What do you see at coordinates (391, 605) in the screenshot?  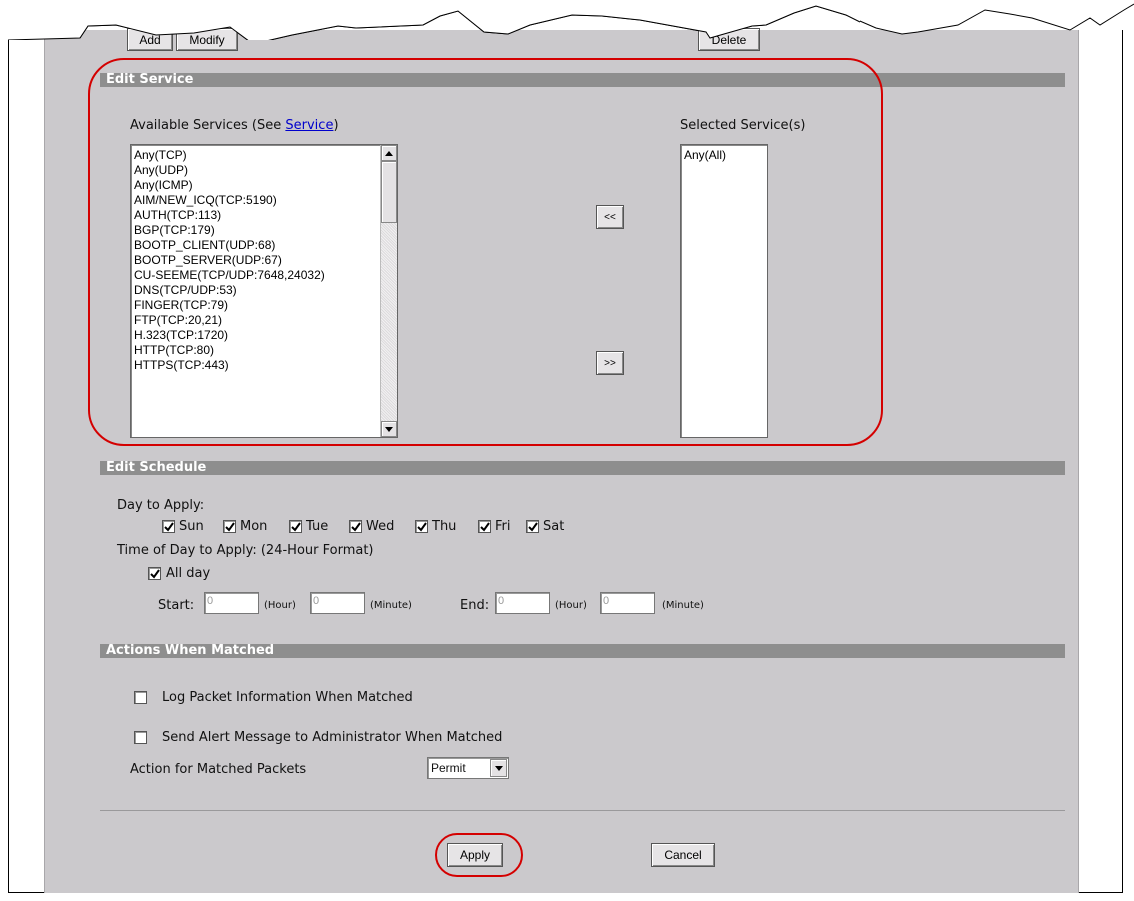 I see `start-minute-unit: (Minute)` at bounding box center [391, 605].